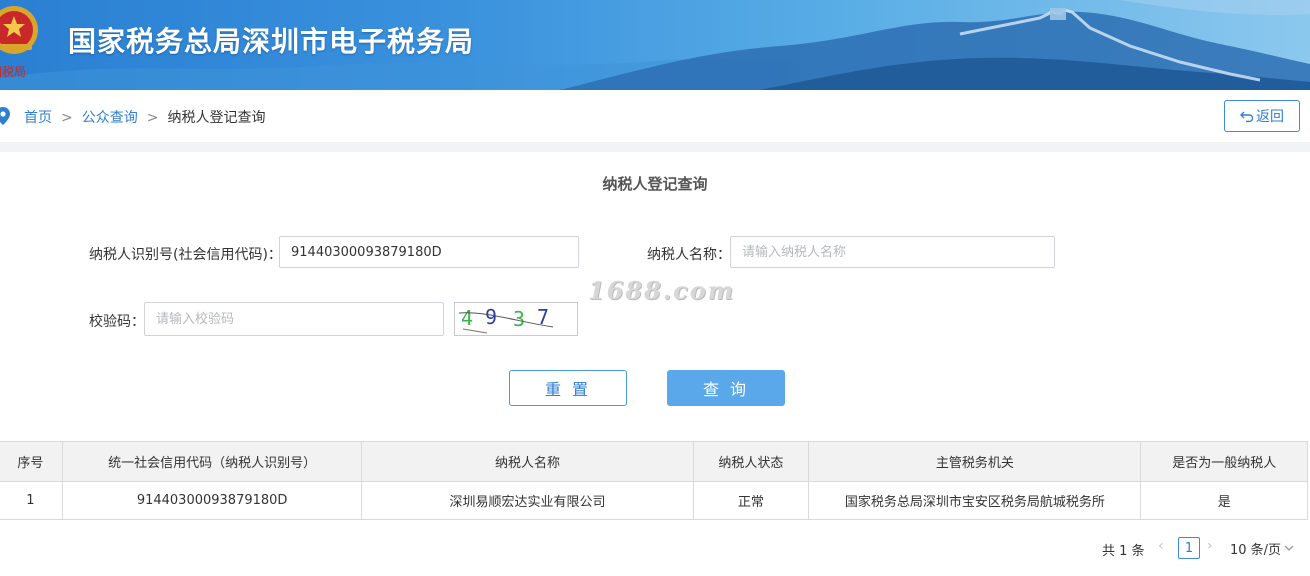 This screenshot has width=1310, height=576. Describe the element at coordinates (1224, 500) in the screenshot. I see `cell-general-taxpayer: 是` at that location.